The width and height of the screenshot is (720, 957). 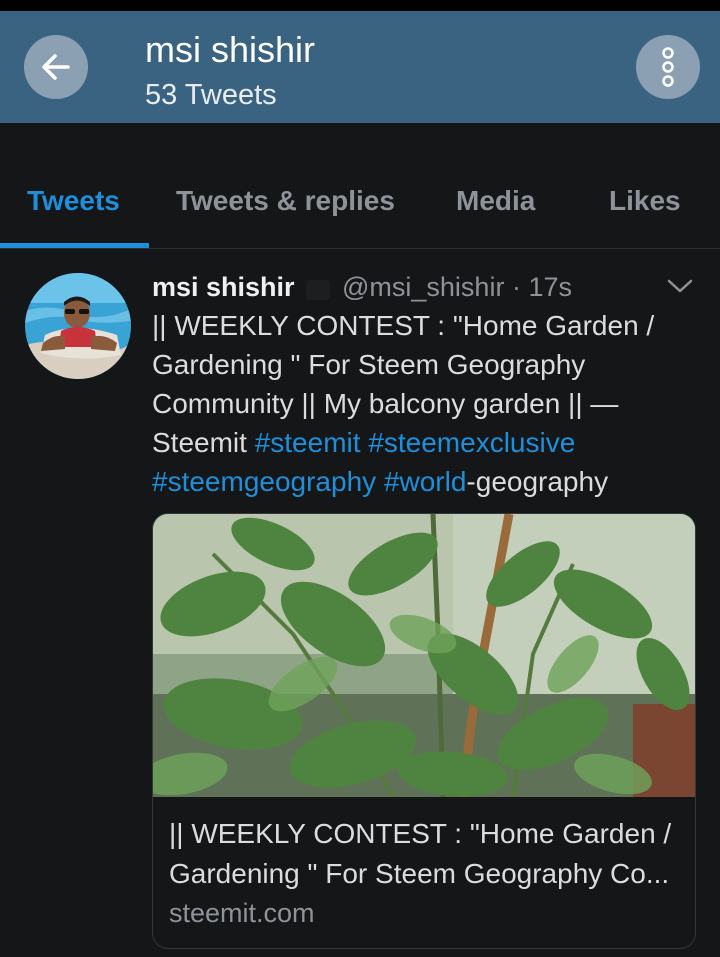 I want to click on hashtag-link: #world, so click(x=425, y=481).